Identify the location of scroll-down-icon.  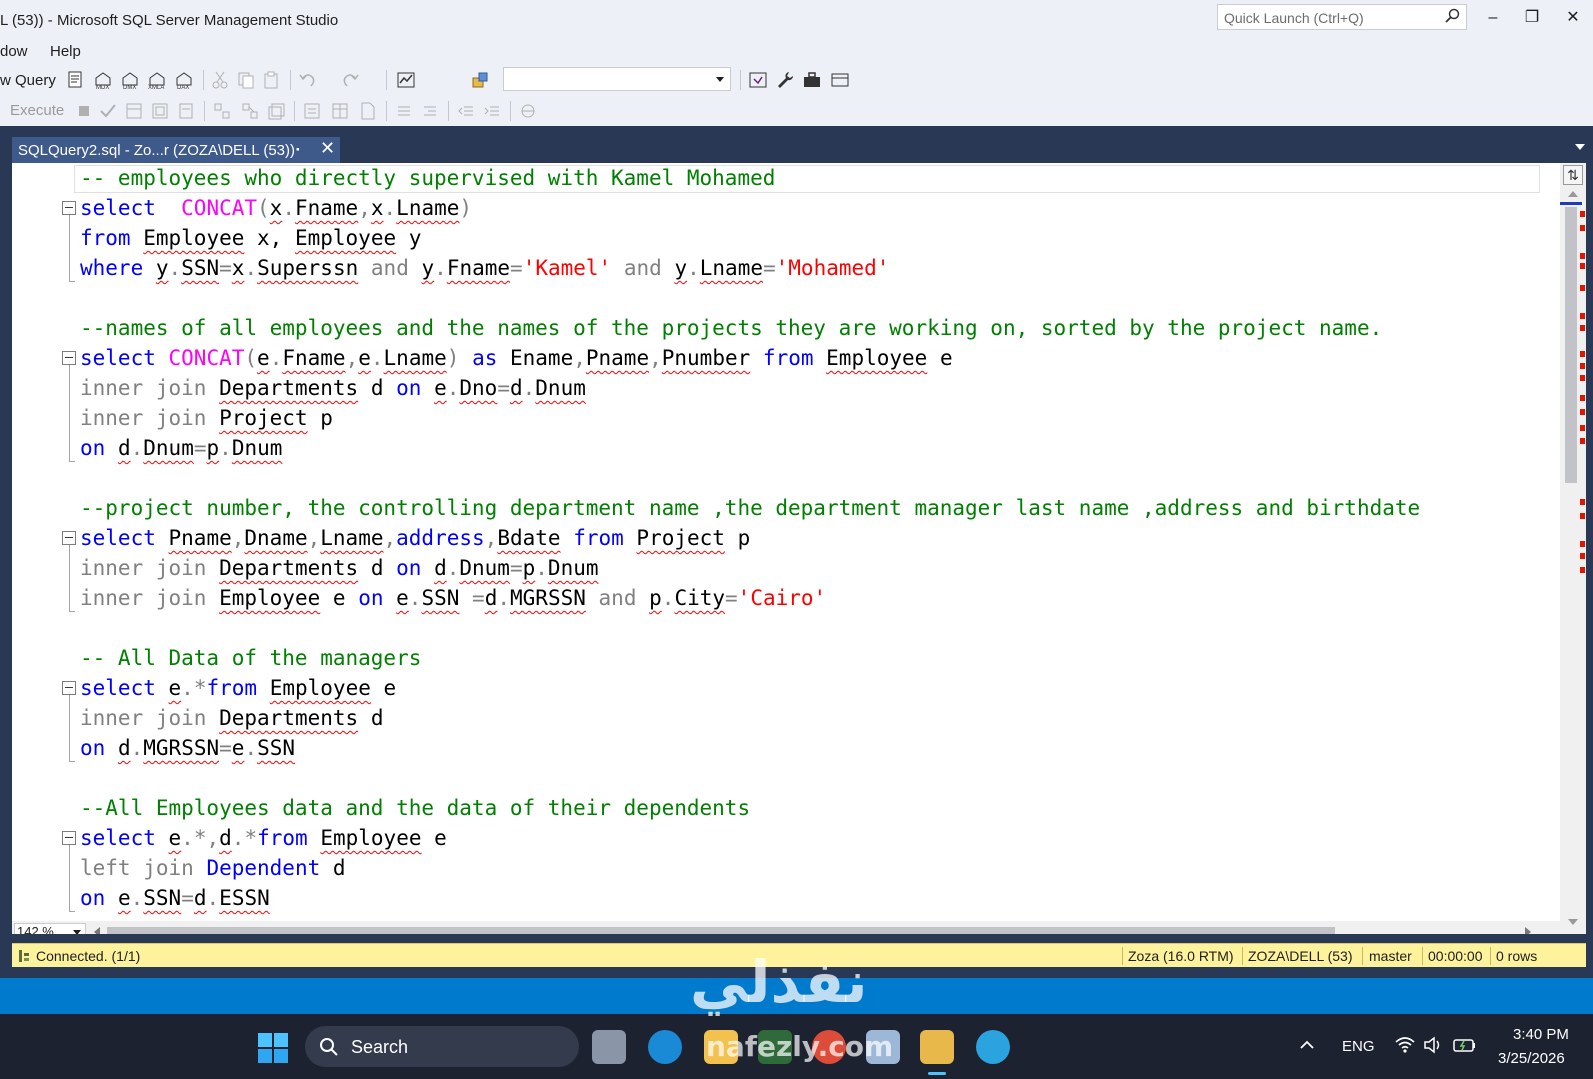
(1573, 922).